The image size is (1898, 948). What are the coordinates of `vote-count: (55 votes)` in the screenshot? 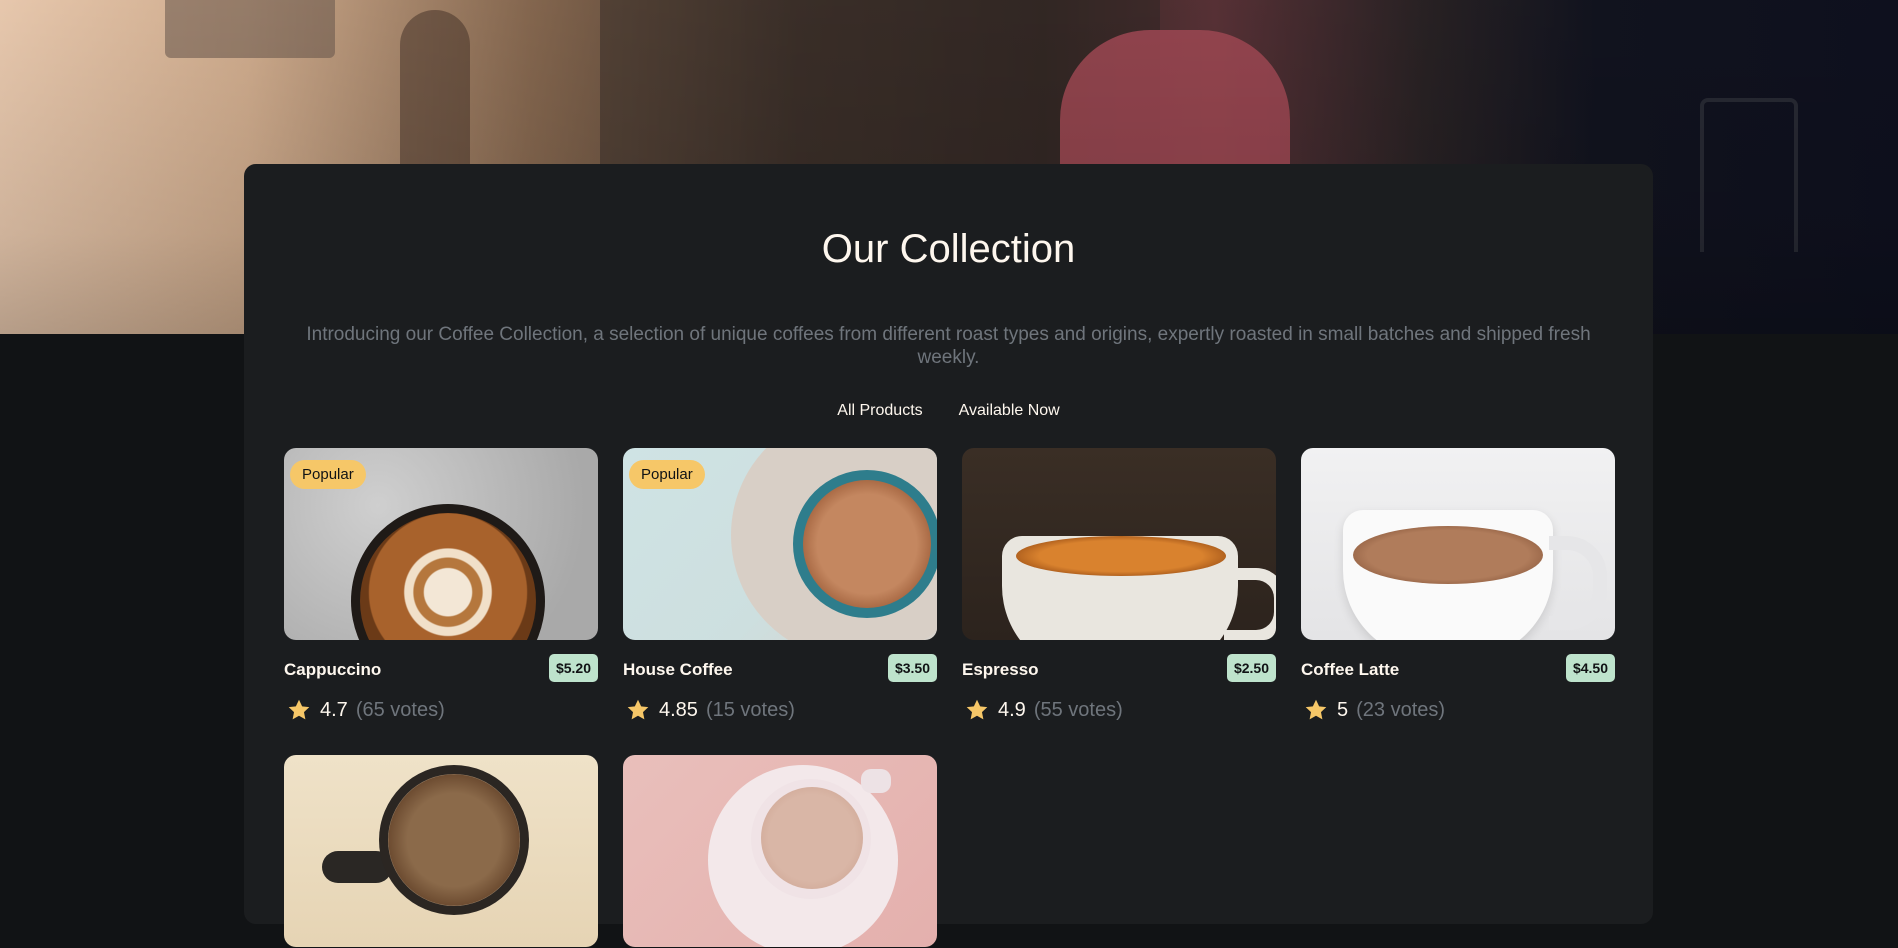 It's located at (1078, 709).